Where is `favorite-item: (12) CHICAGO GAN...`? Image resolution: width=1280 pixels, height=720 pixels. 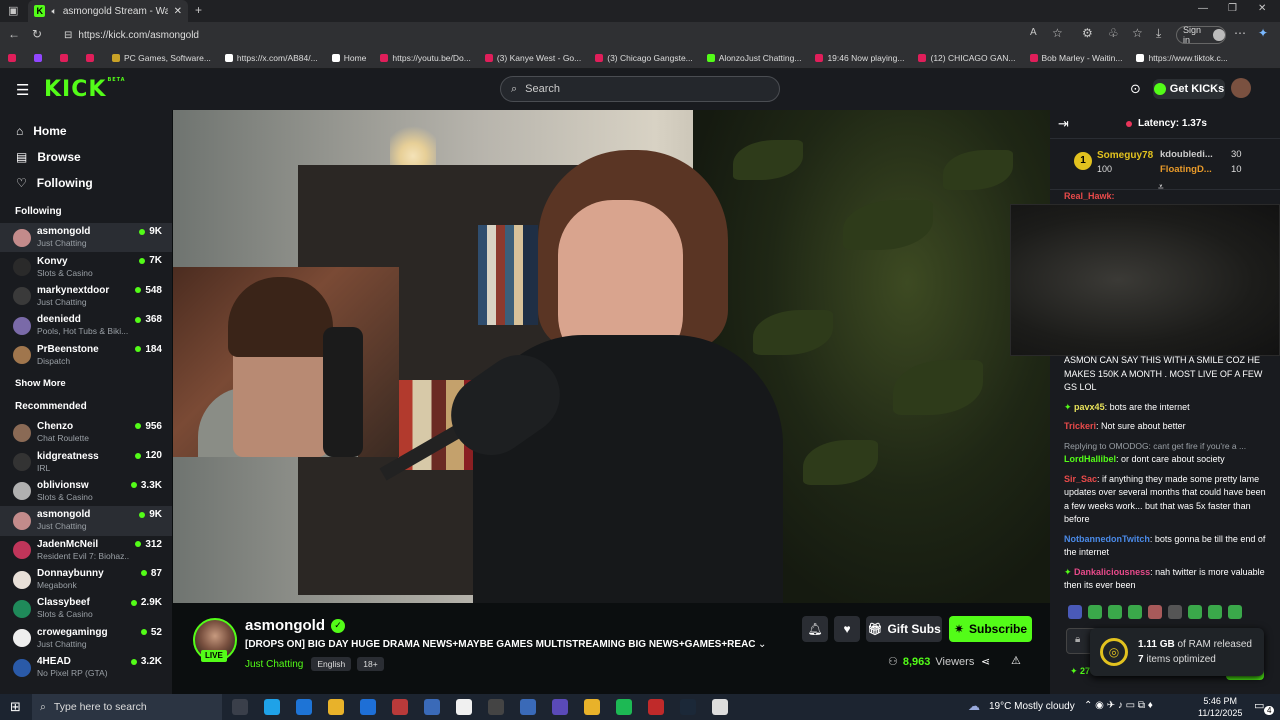 favorite-item: (12) CHICAGO GAN... is located at coordinates (967, 58).